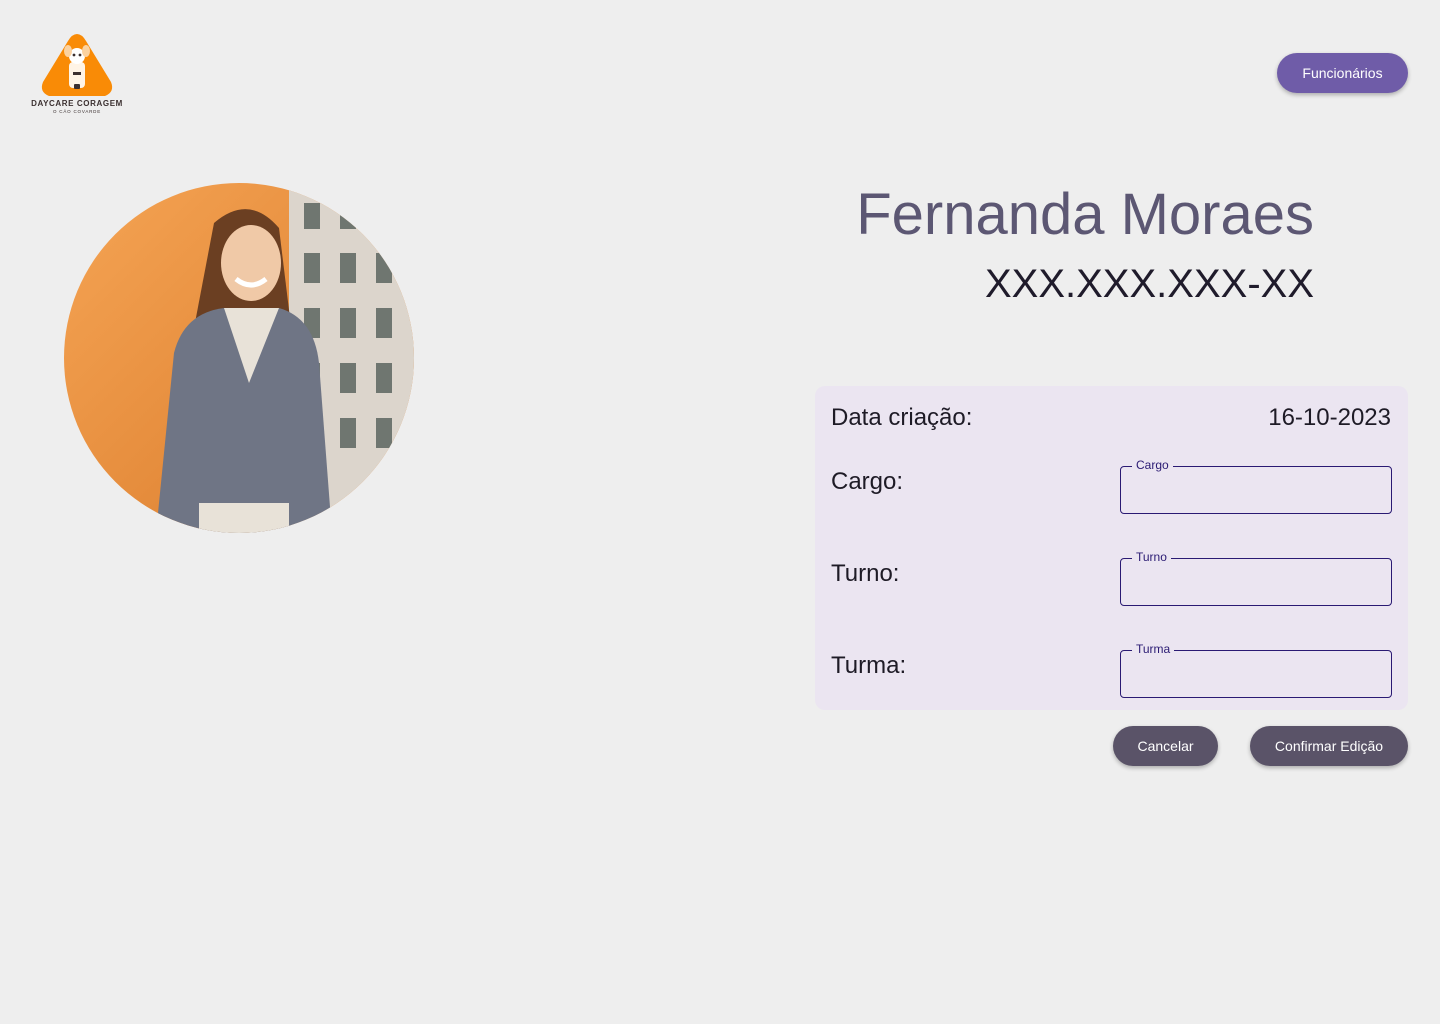 The width and height of the screenshot is (1440, 1024). I want to click on turno-label: Turno:, so click(865, 573).